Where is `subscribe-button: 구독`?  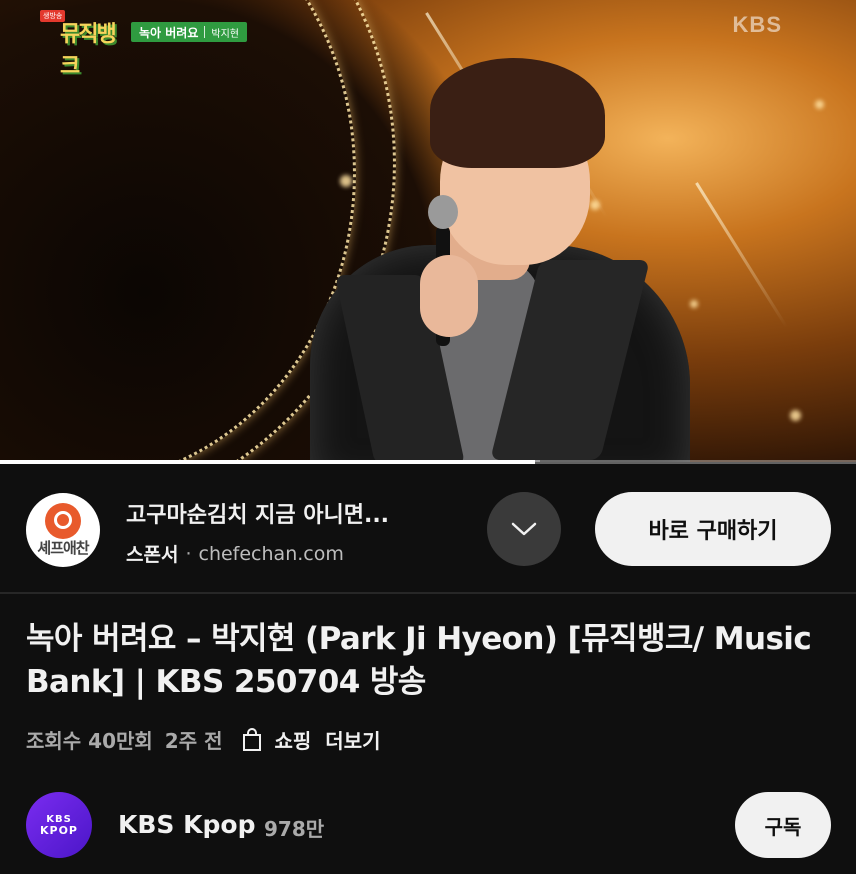
subscribe-button: 구독 is located at coordinates (783, 825).